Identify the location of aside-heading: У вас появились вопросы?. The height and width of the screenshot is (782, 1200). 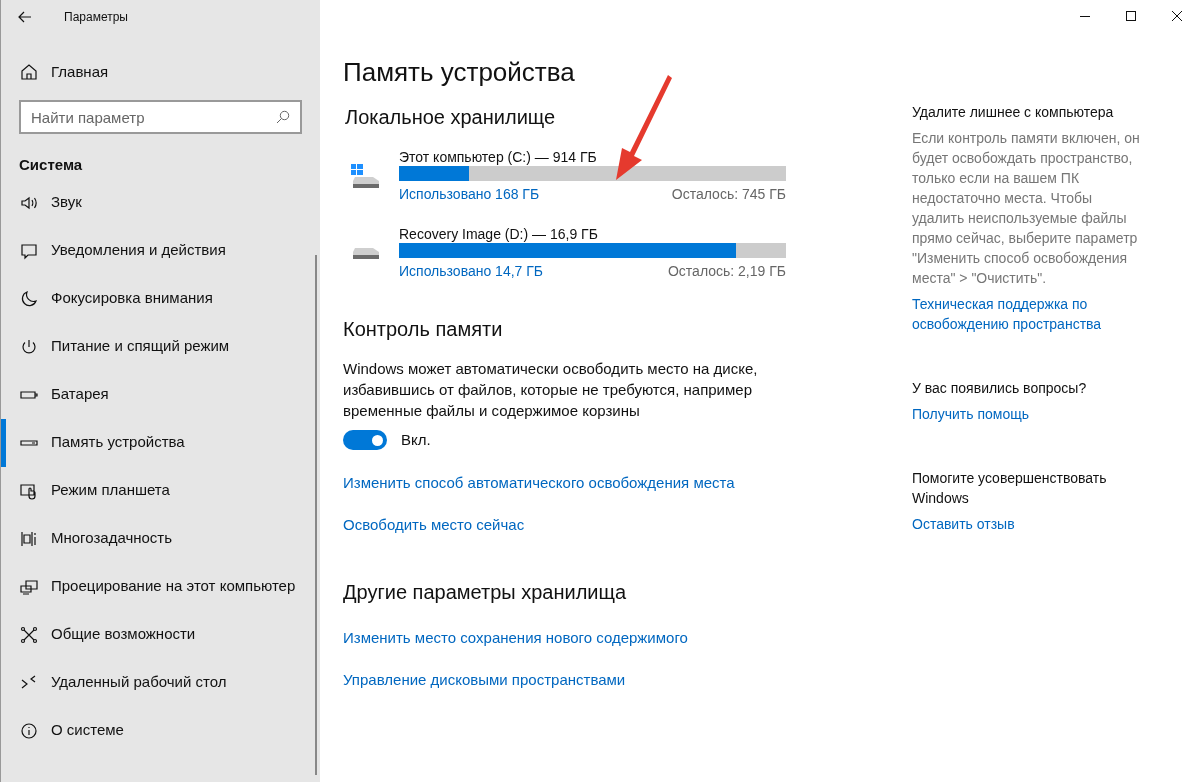
(1000, 388).